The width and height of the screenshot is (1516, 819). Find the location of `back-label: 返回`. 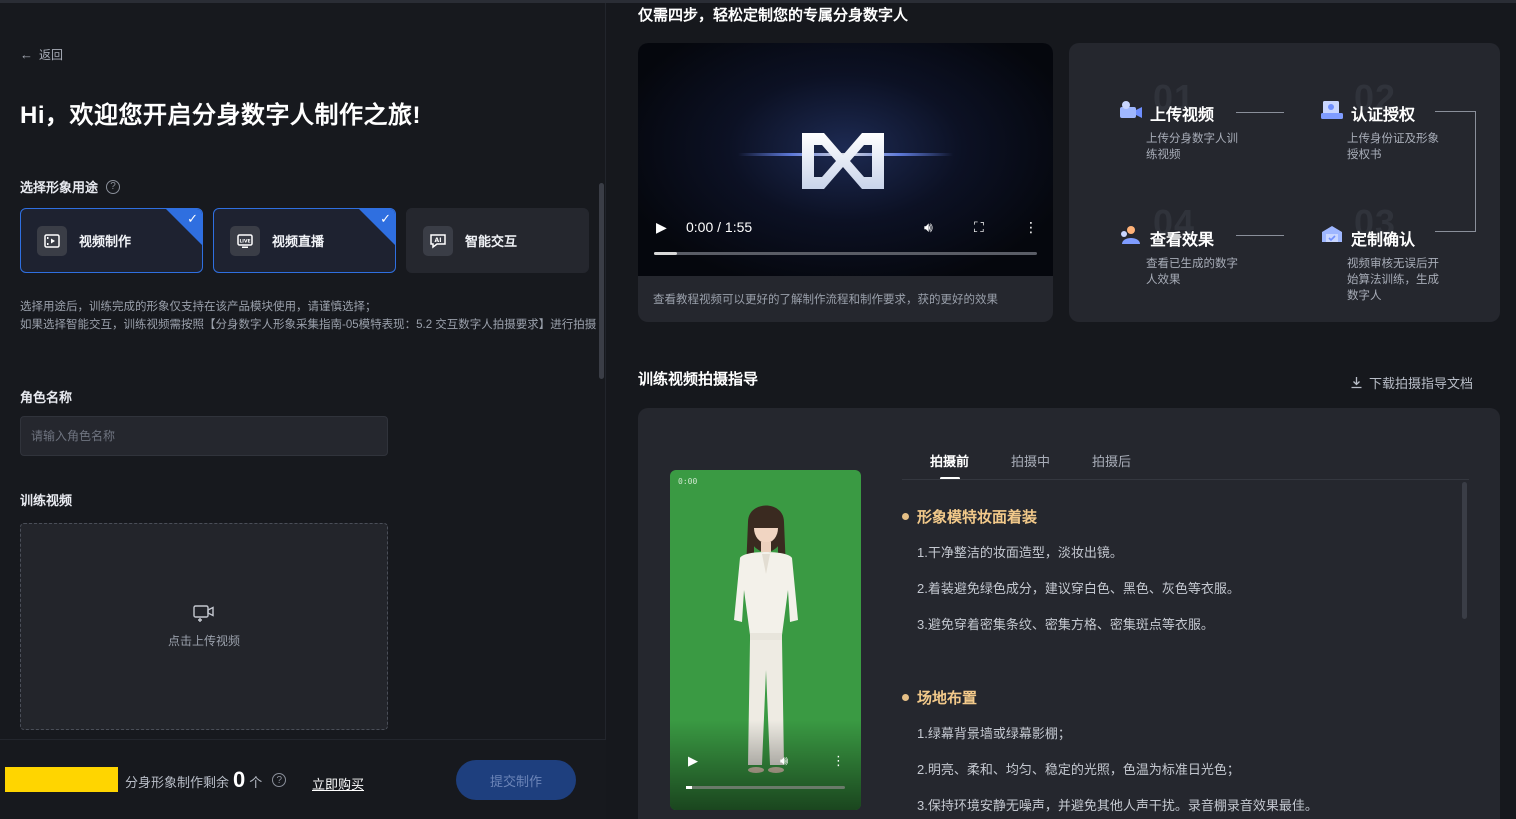

back-label: 返回 is located at coordinates (51, 55).